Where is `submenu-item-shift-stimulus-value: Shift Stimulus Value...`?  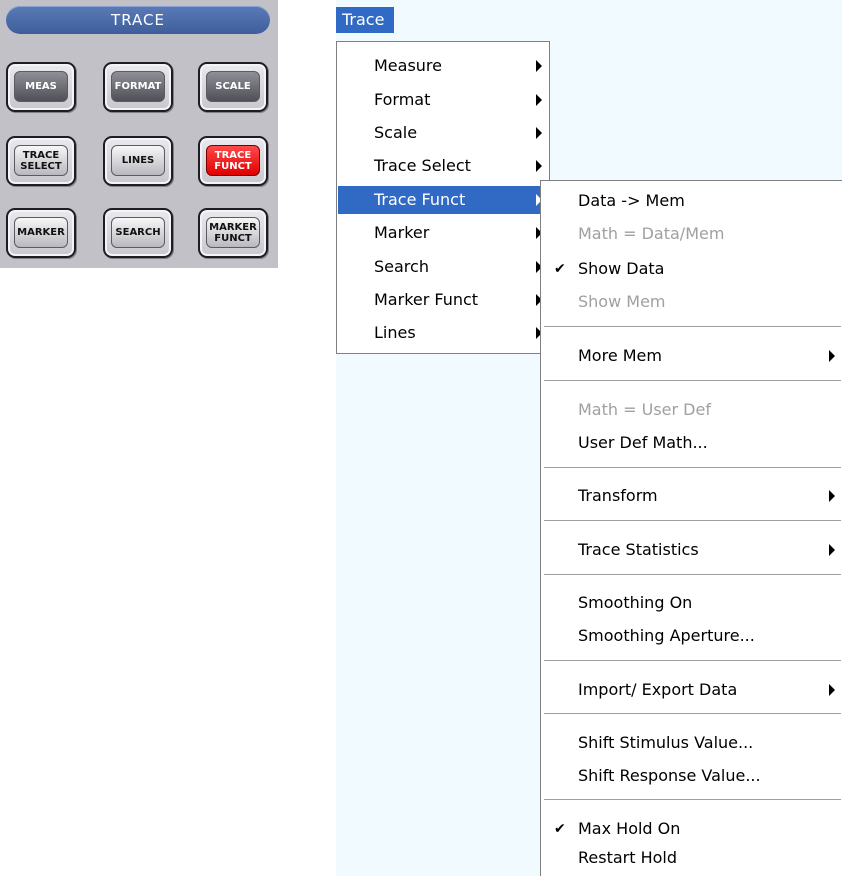 submenu-item-shift-stimulus-value: Shift Stimulus Value... is located at coordinates (691, 743).